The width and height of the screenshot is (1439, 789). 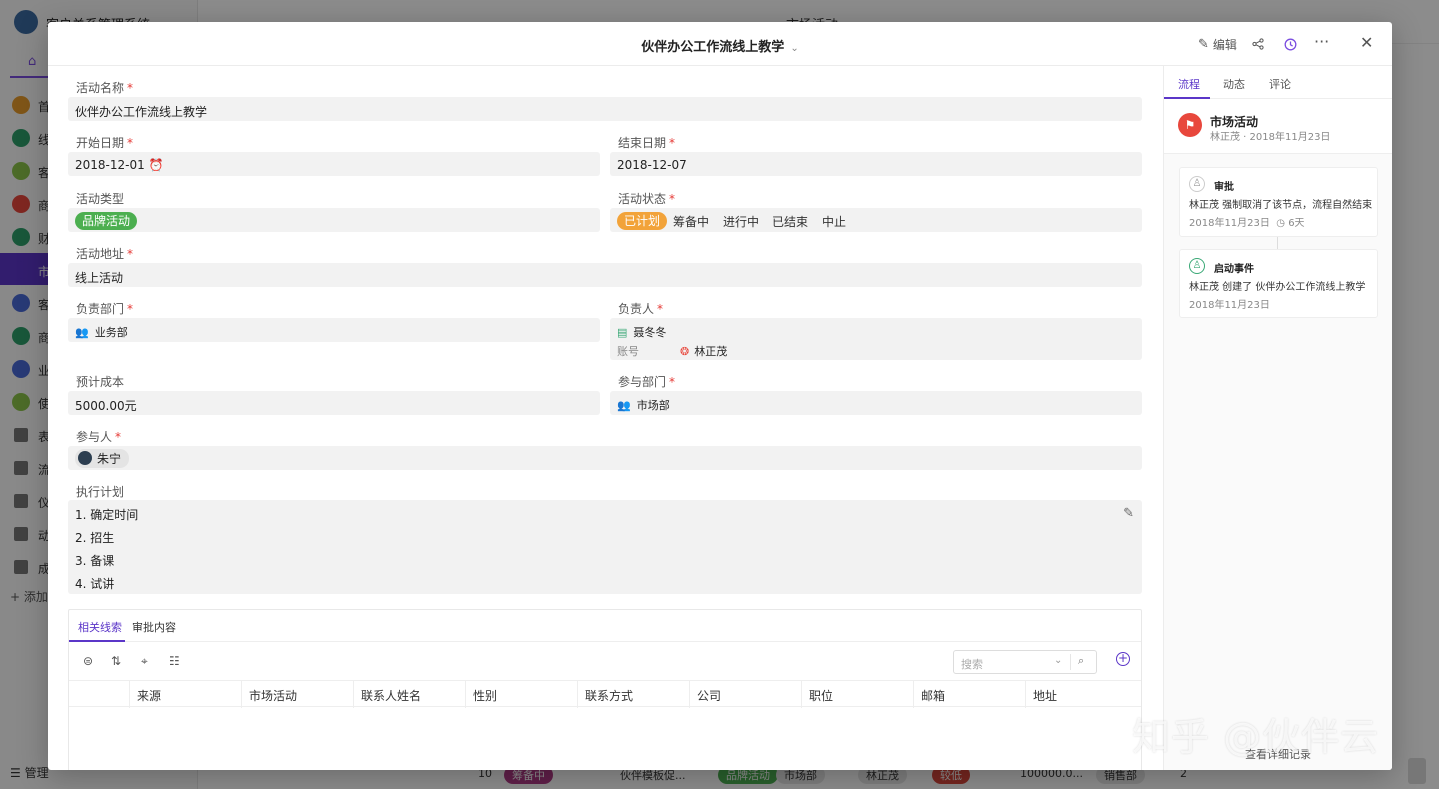 I want to click on start-date-field: 2018-12-01 ⏰, so click(x=334, y=164).